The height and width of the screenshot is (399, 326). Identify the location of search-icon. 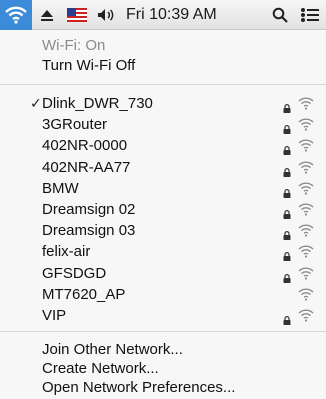
(280, 15).